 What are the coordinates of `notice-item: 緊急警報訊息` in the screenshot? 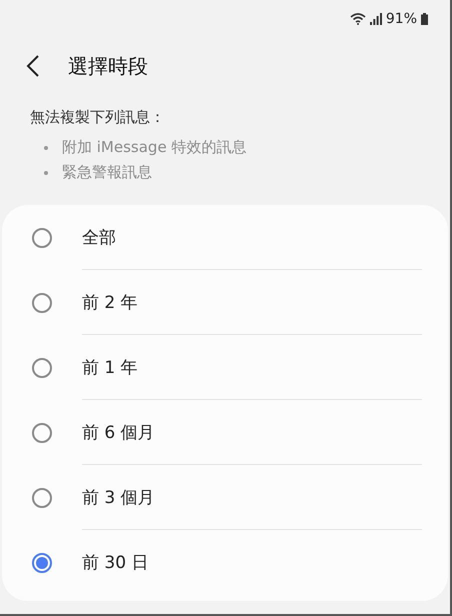 It's located at (107, 172).